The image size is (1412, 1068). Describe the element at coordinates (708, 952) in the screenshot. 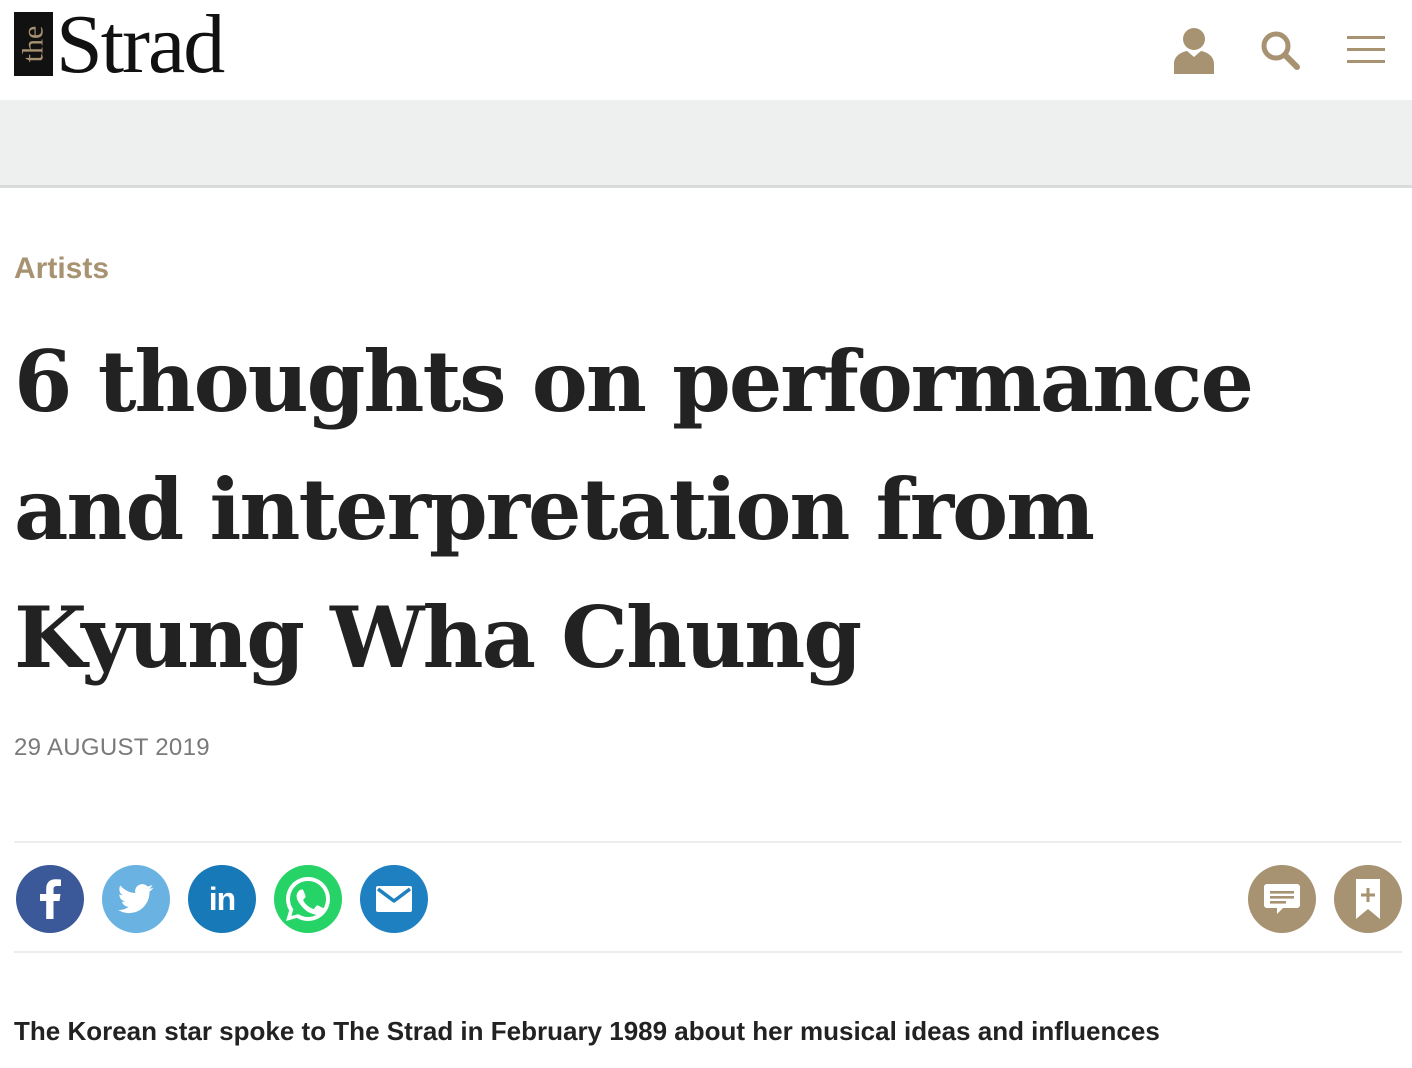

I see `share-divider-bottom` at that location.